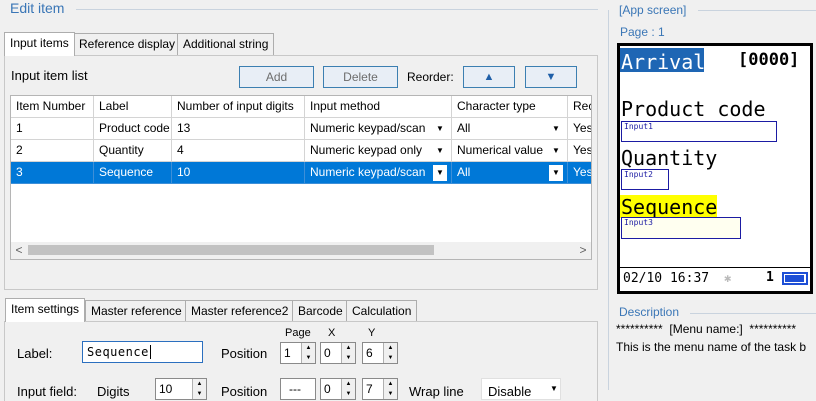 The height and width of the screenshot is (401, 816). I want to click on page-label: Page : 1, so click(642, 32).